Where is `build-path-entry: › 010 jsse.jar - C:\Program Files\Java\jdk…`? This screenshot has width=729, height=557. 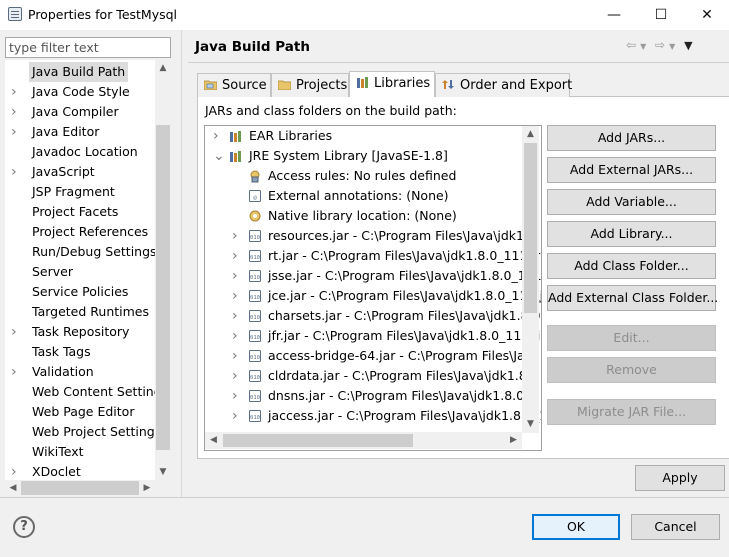
build-path-entry: › 010 jsse.jar - C:\Program Files\Java\jdk… is located at coordinates (373, 276).